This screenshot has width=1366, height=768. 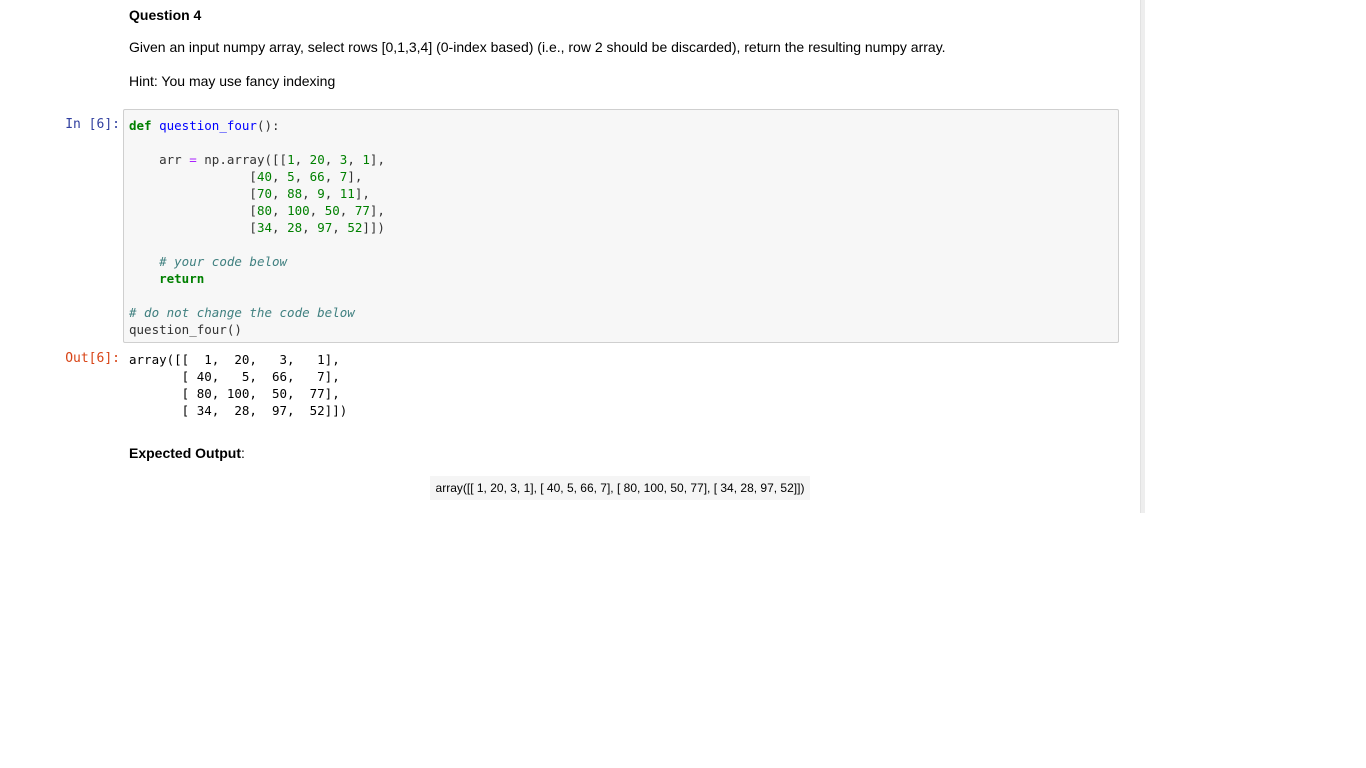 What do you see at coordinates (208, 125) in the screenshot?
I see `code-function-name: question_four` at bounding box center [208, 125].